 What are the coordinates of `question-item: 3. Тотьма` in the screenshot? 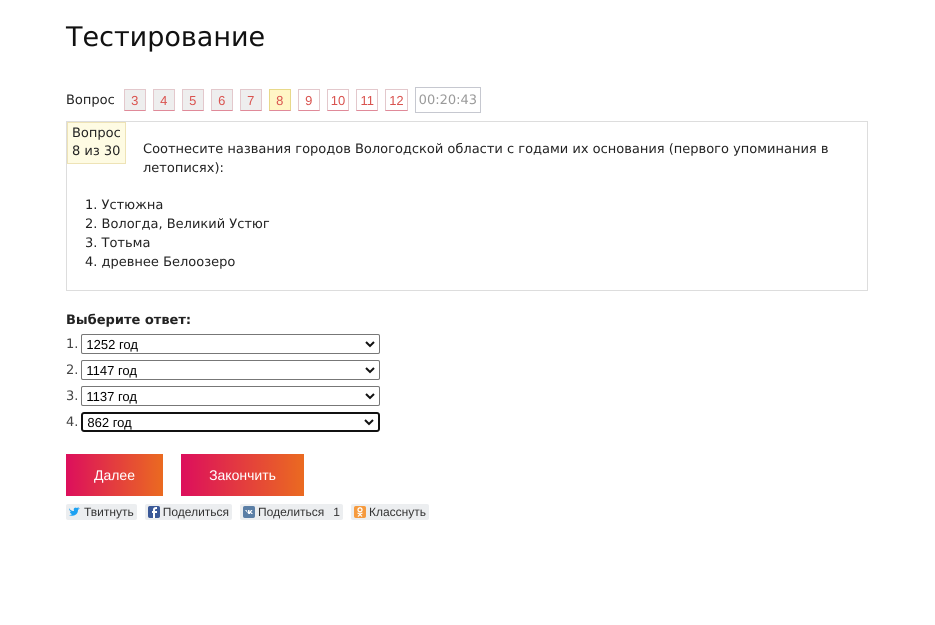 It's located at (118, 244).